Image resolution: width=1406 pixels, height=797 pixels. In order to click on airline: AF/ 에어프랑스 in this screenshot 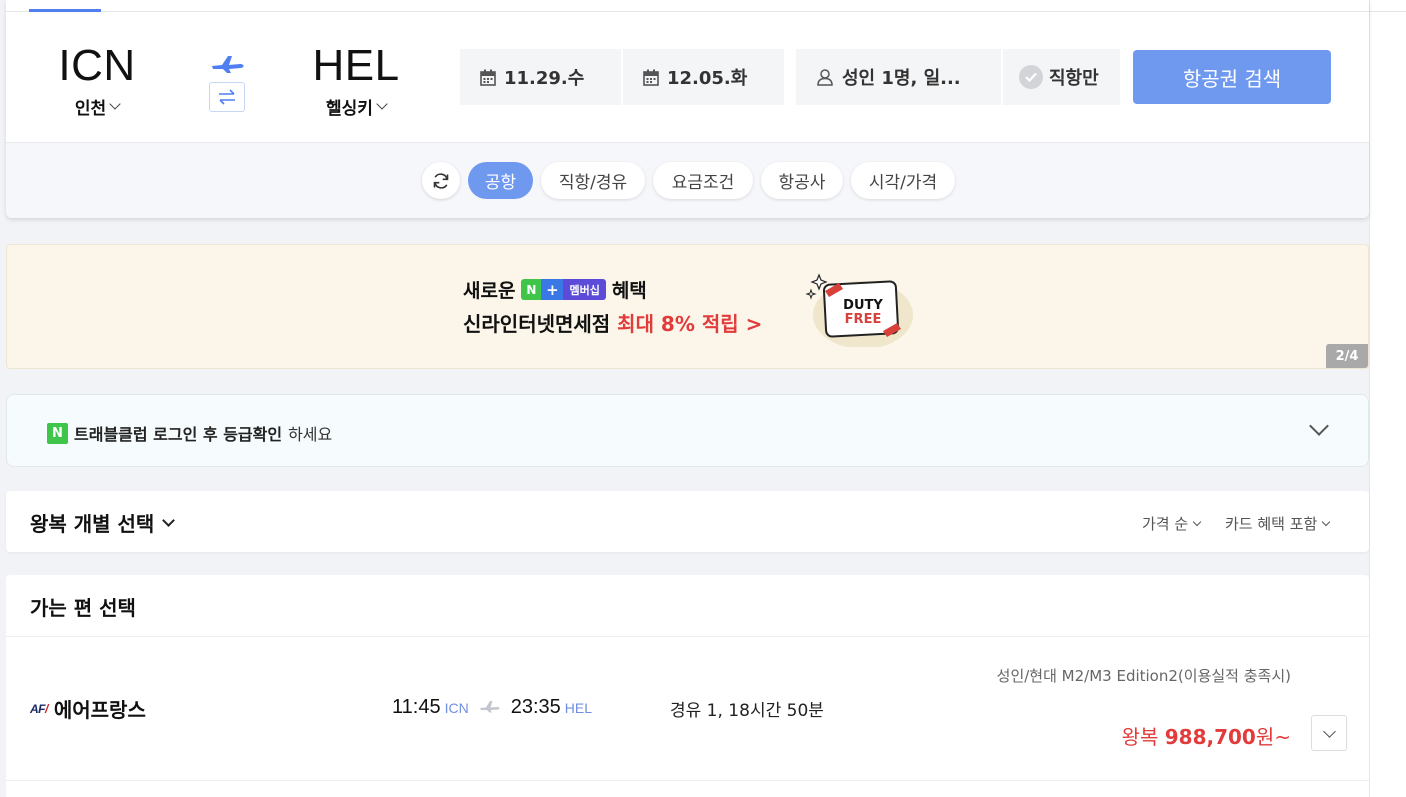, I will do `click(88, 708)`.